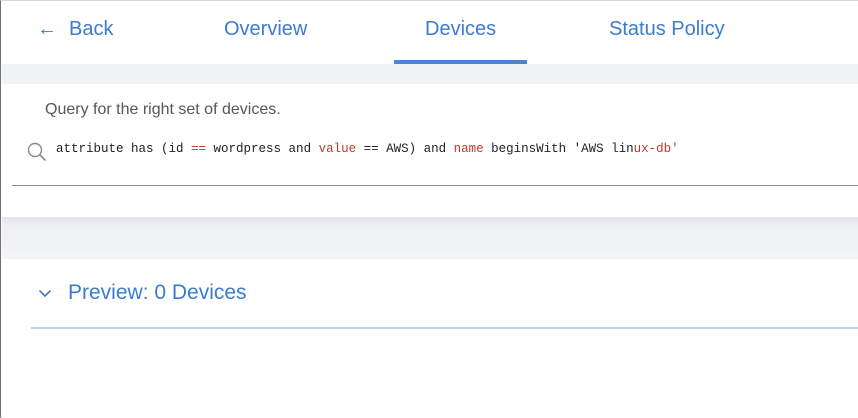 The height and width of the screenshot is (418, 858). Describe the element at coordinates (337, 149) in the screenshot. I see `query-keyword-value: value` at that location.